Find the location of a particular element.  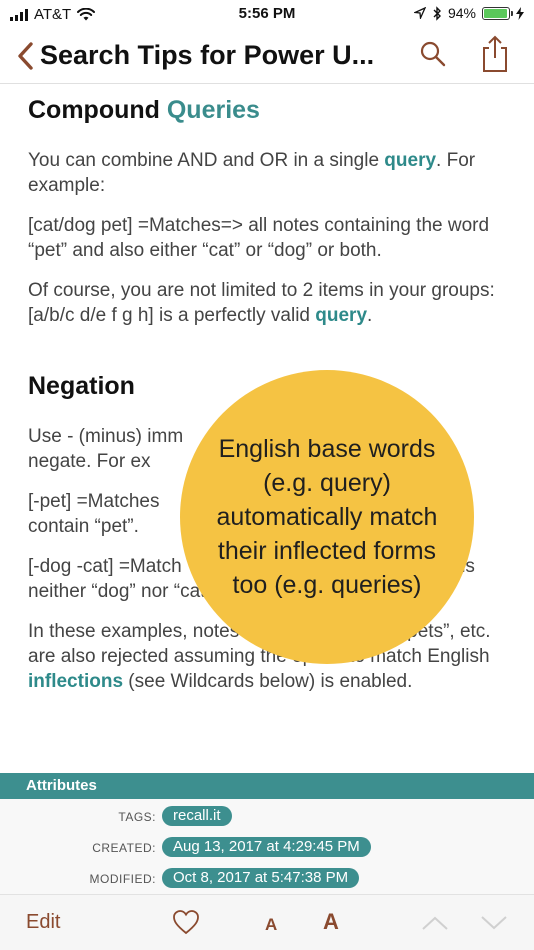

modified-label: MODIFIED: is located at coordinates (122, 879).